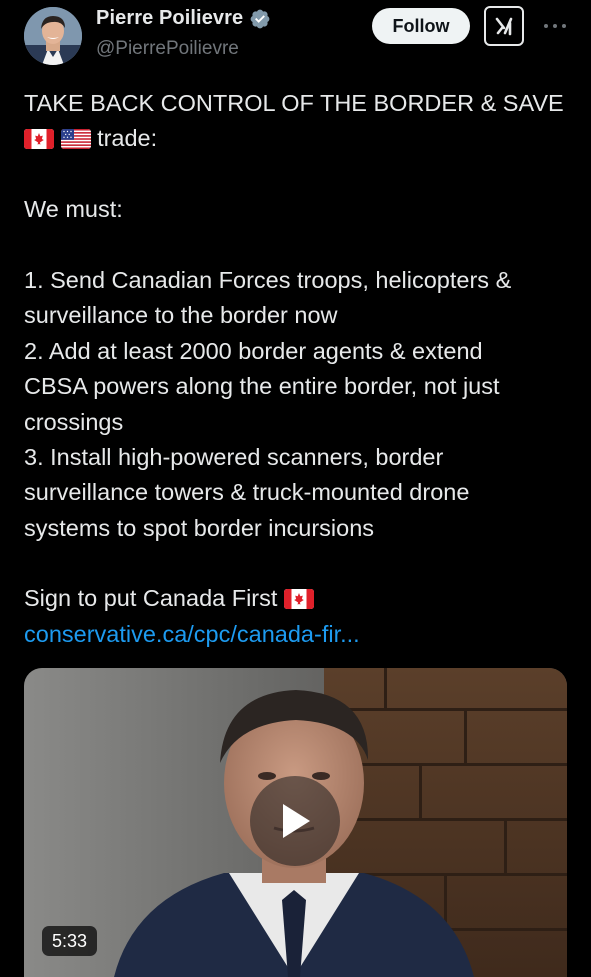 This screenshot has height=977, width=591. I want to click on play-icon, so click(296, 821).